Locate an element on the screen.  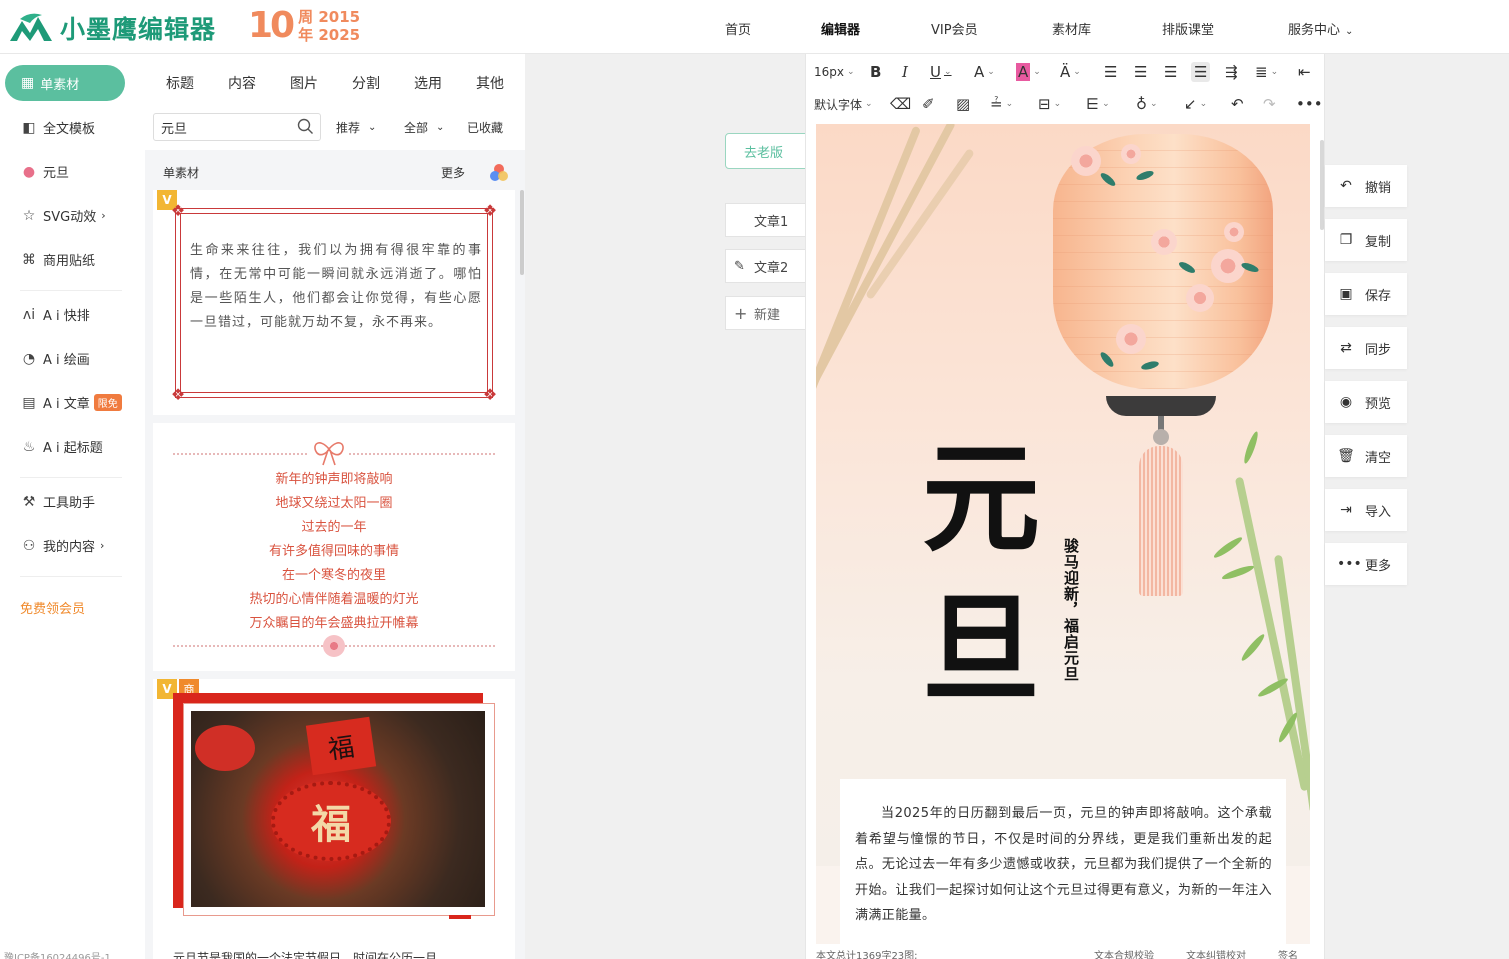
icp-number: 豫ICP备16024496号-1 is located at coordinates (57, 954).